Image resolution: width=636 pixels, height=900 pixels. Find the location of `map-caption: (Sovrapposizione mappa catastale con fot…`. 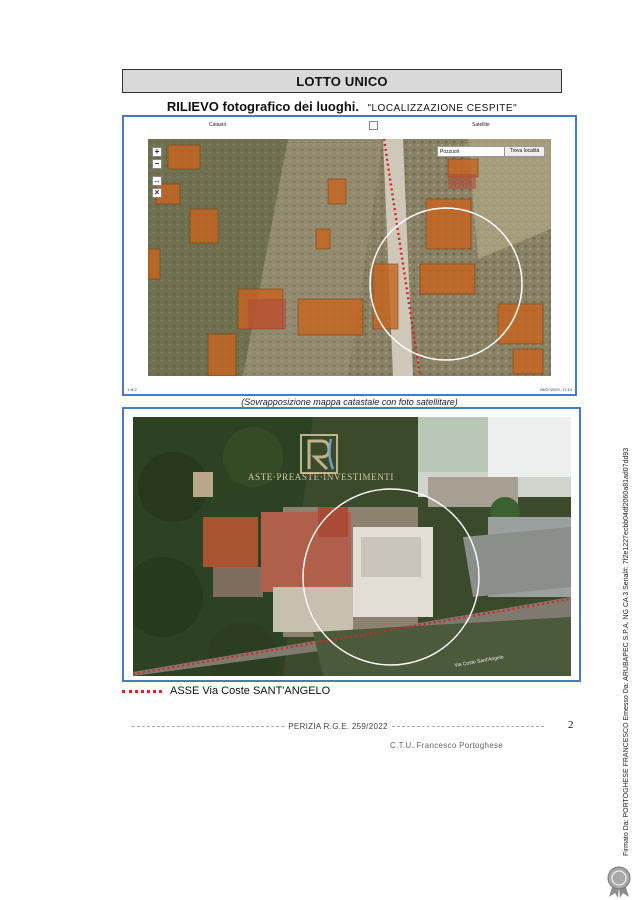

map-caption: (Sovrapposizione mappa catastale con fot… is located at coordinates (349, 402).